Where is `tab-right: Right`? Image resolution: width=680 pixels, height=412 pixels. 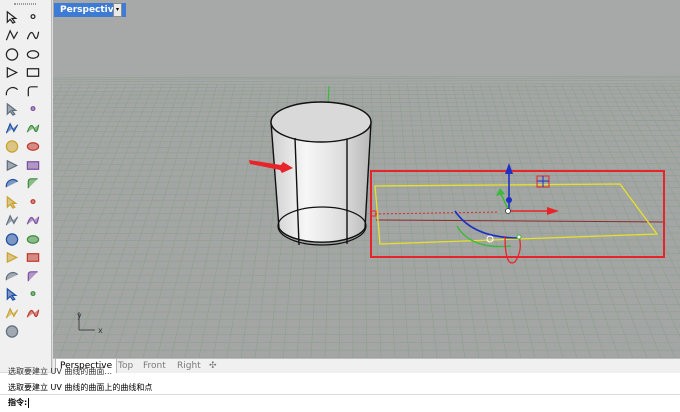 tab-right: Right is located at coordinates (189, 366).